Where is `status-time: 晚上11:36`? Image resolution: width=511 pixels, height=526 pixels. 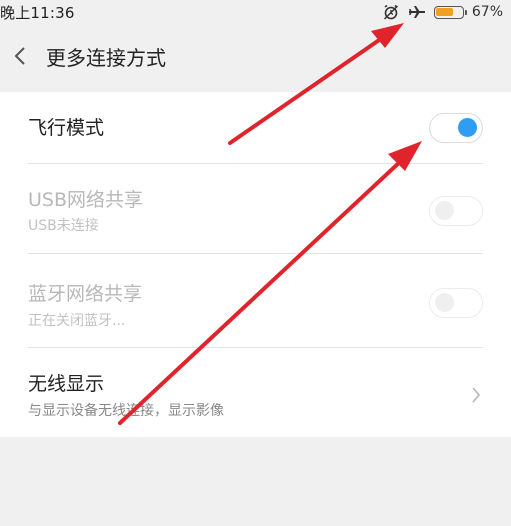 status-time: 晚上11:36 is located at coordinates (37, 13).